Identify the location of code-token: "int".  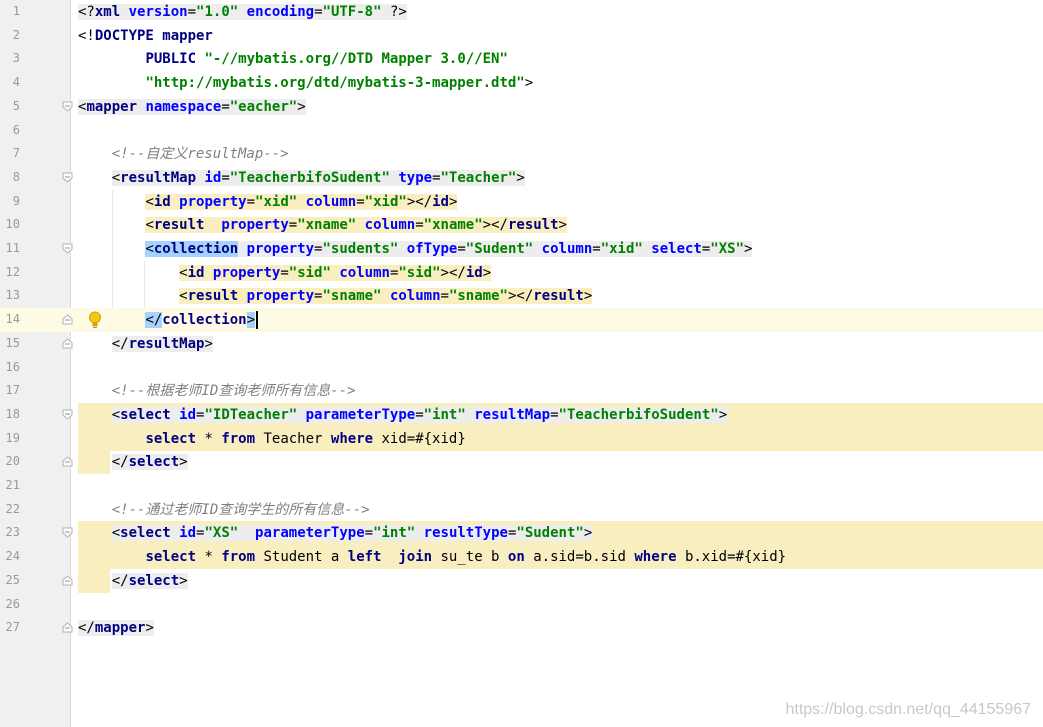
(444, 414).